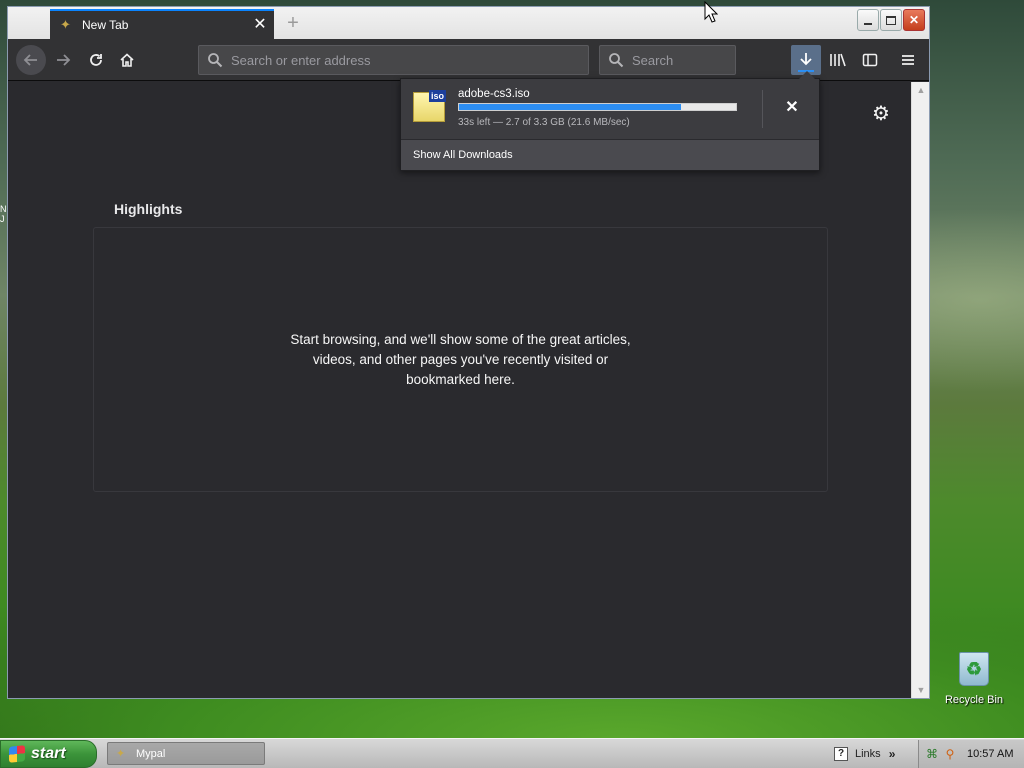 Image resolution: width=1024 pixels, height=768 pixels. Describe the element at coordinates (841, 754) in the screenshot. I see `help-icon: ?` at that location.